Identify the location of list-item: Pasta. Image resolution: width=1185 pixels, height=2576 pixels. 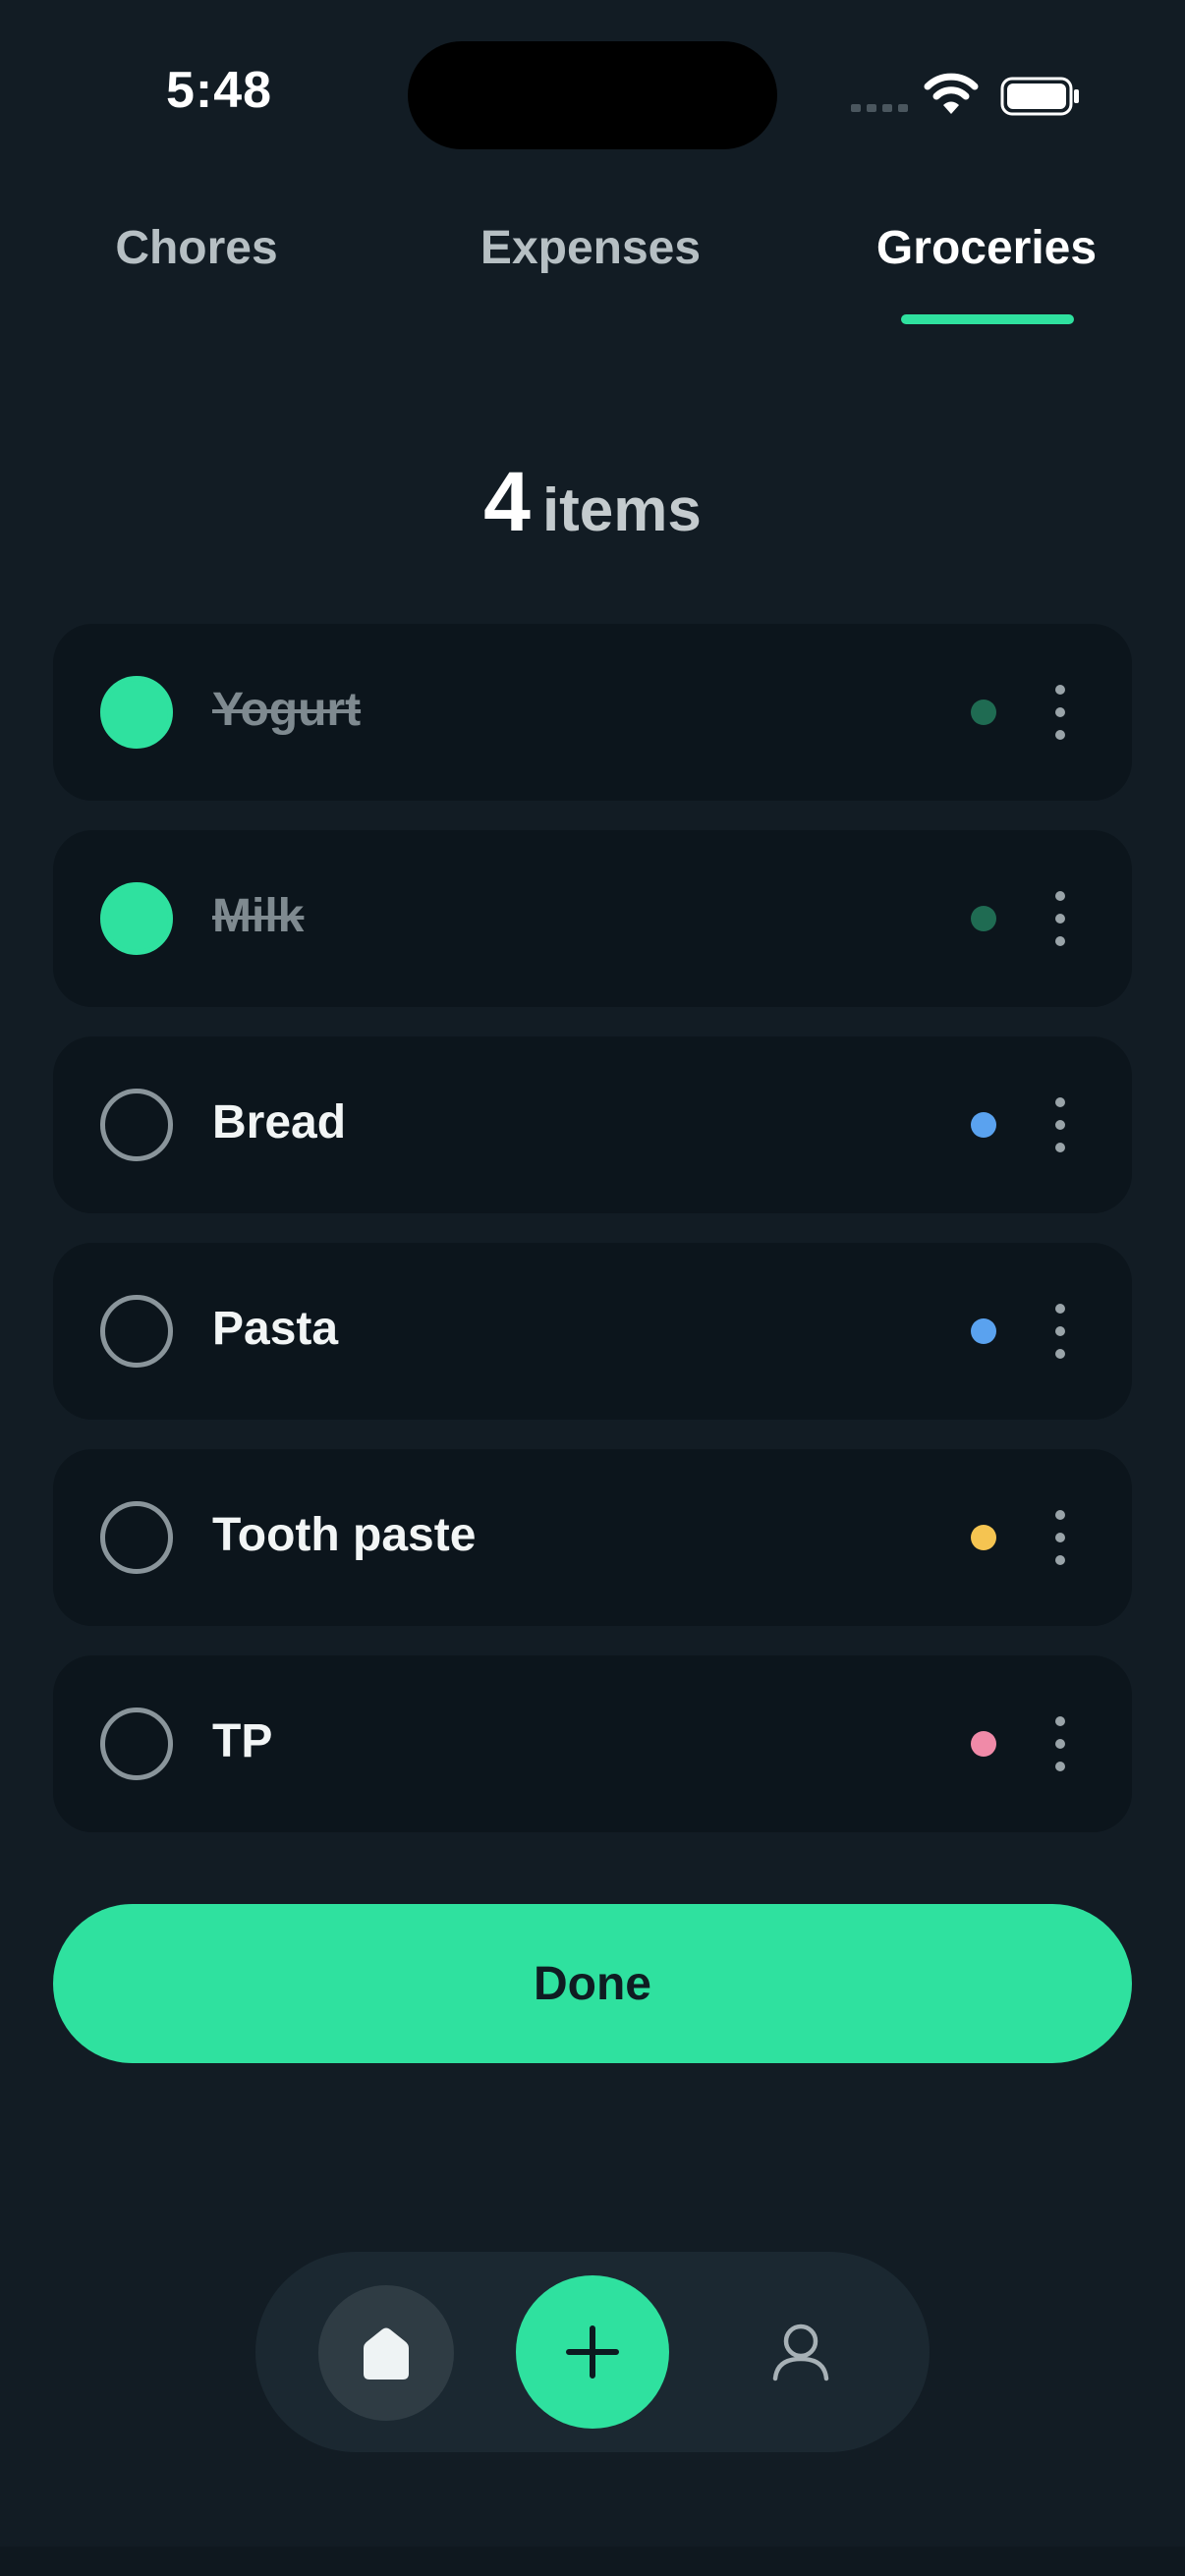
(592, 1331).